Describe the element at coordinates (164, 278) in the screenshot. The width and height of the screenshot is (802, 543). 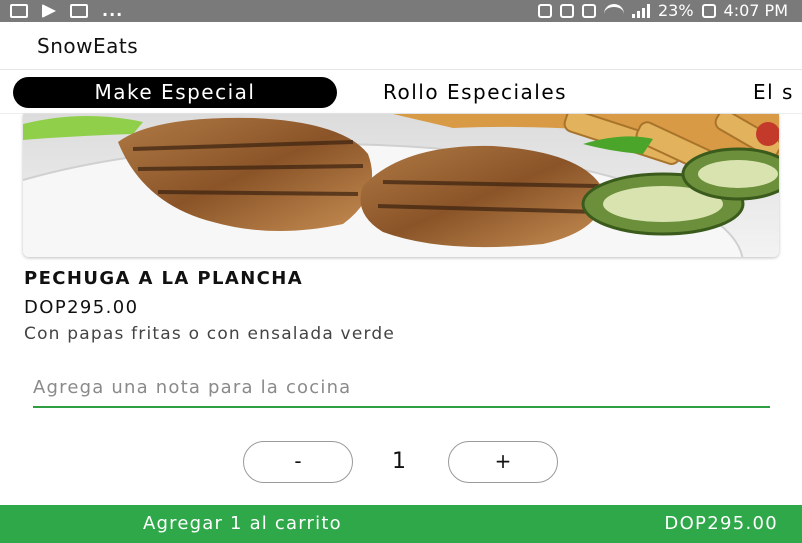
I see `dish-title: PECHUGA A LA PLANCHA` at that location.